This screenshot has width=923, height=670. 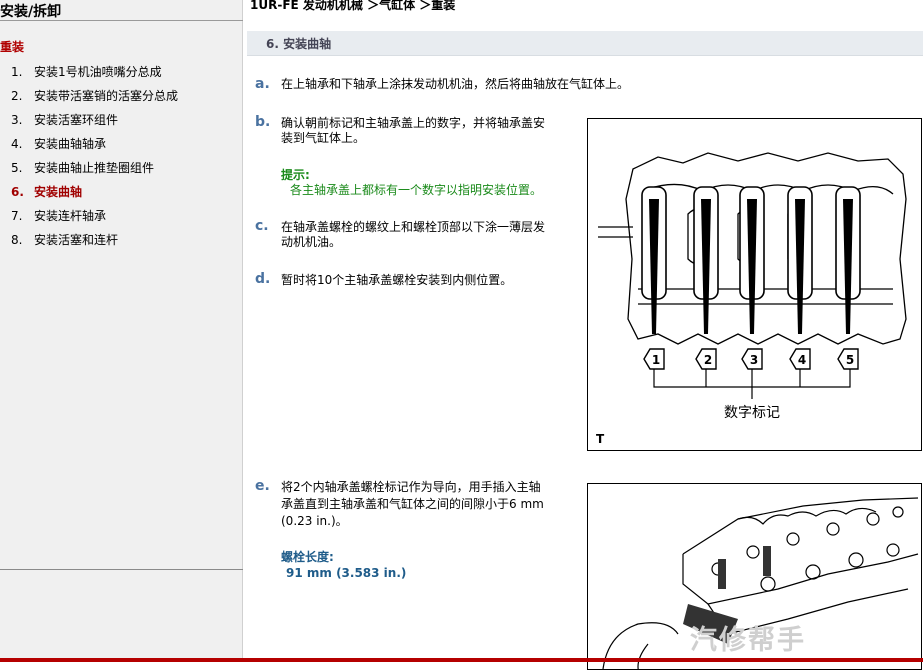 What do you see at coordinates (802, 360) in the screenshot?
I see `cap-number-4: 4` at bounding box center [802, 360].